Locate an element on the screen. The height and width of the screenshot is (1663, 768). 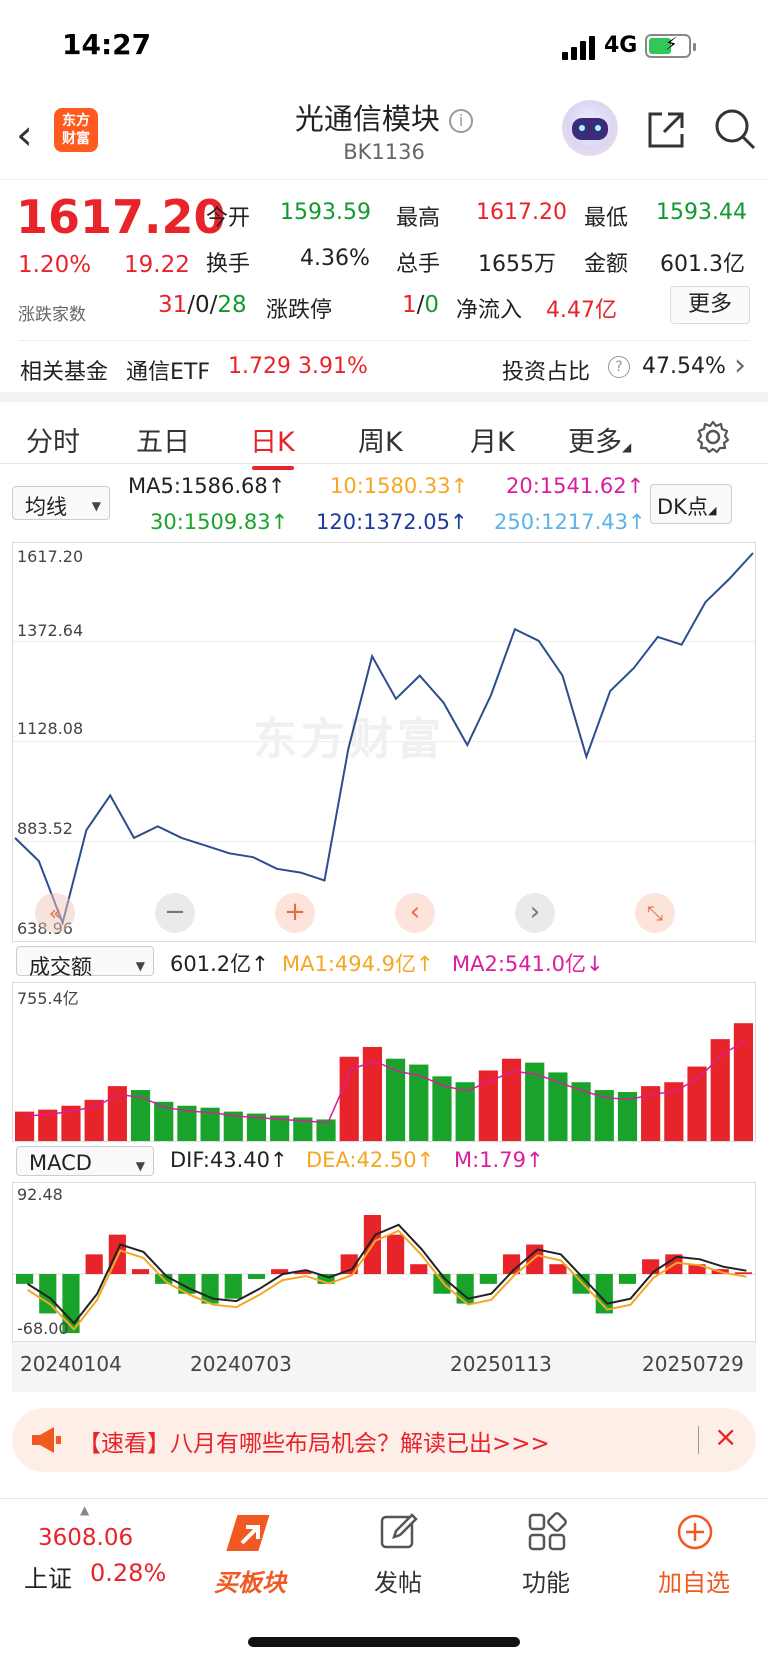
zoom-in-icon: + is located at coordinates (295, 913).